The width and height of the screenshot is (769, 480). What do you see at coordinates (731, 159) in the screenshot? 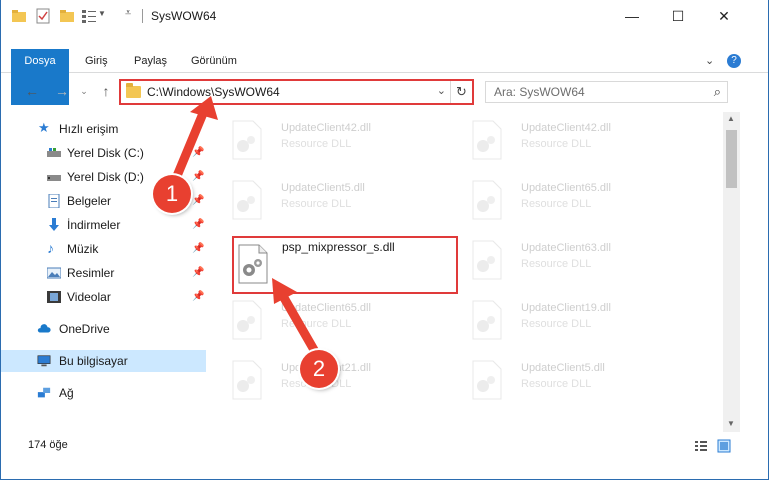
I see `scroll-thumb` at bounding box center [731, 159].